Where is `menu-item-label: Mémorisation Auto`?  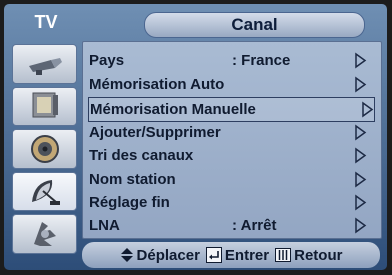 menu-item-label: Mémorisation Auto is located at coordinates (157, 84).